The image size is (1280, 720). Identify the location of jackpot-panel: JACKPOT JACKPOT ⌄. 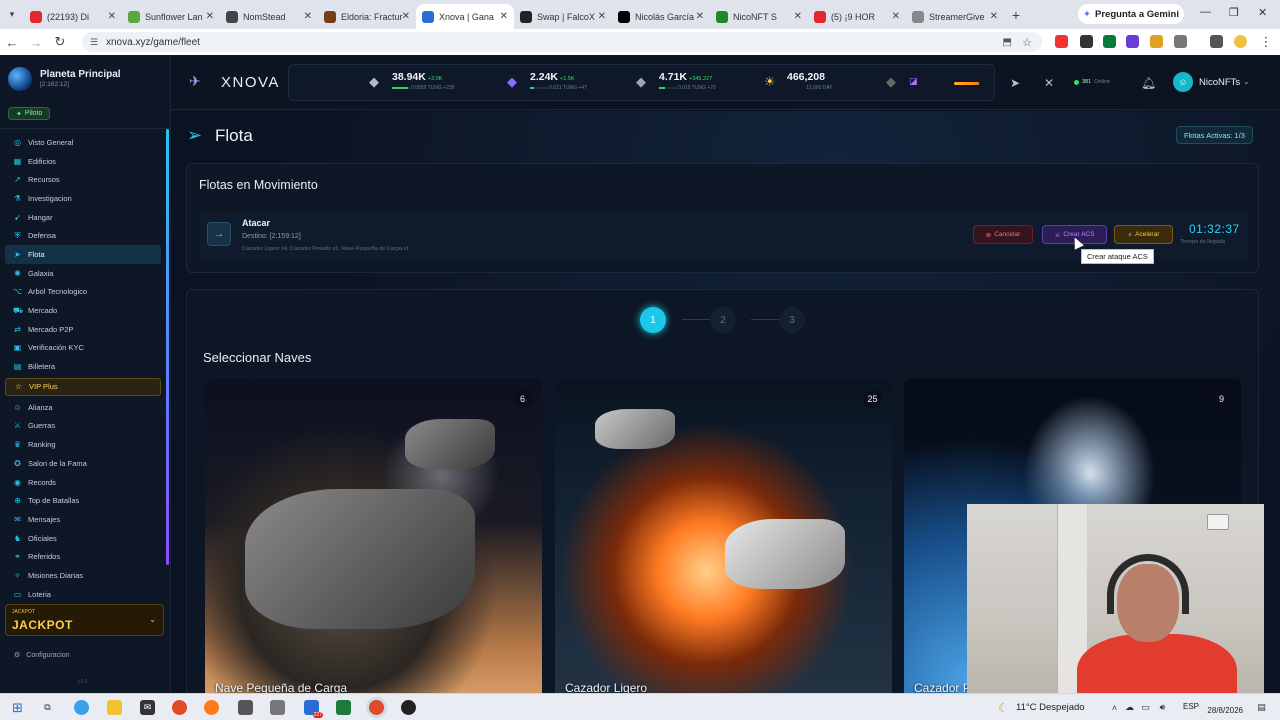
(84, 620).